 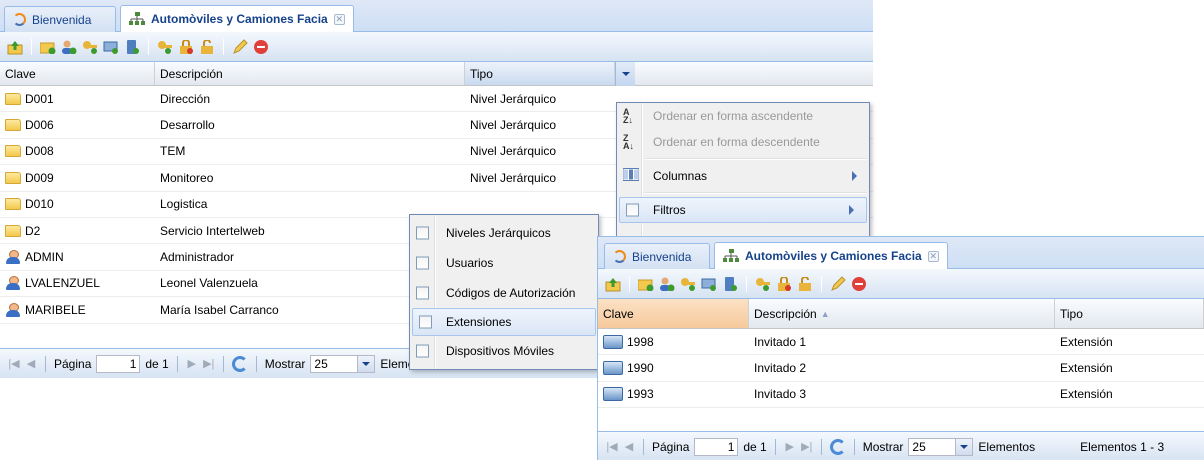 What do you see at coordinates (184, 204) in the screenshot?
I see `cell-descripcion: Logistica` at bounding box center [184, 204].